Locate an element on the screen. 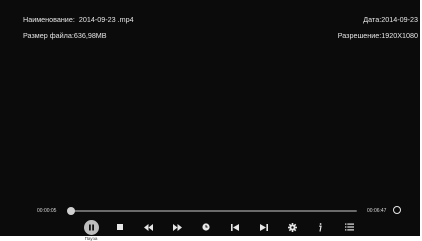  fast-forward-icon is located at coordinates (177, 227).